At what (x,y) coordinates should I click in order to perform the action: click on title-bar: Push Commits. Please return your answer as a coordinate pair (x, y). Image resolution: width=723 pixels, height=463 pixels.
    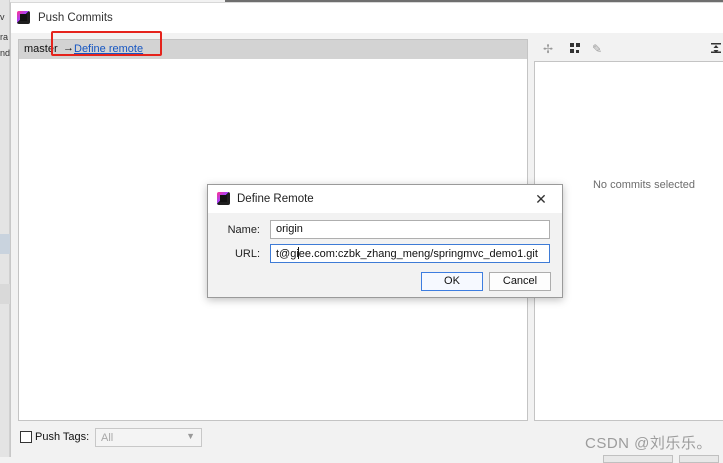
    Looking at the image, I should click on (367, 18).